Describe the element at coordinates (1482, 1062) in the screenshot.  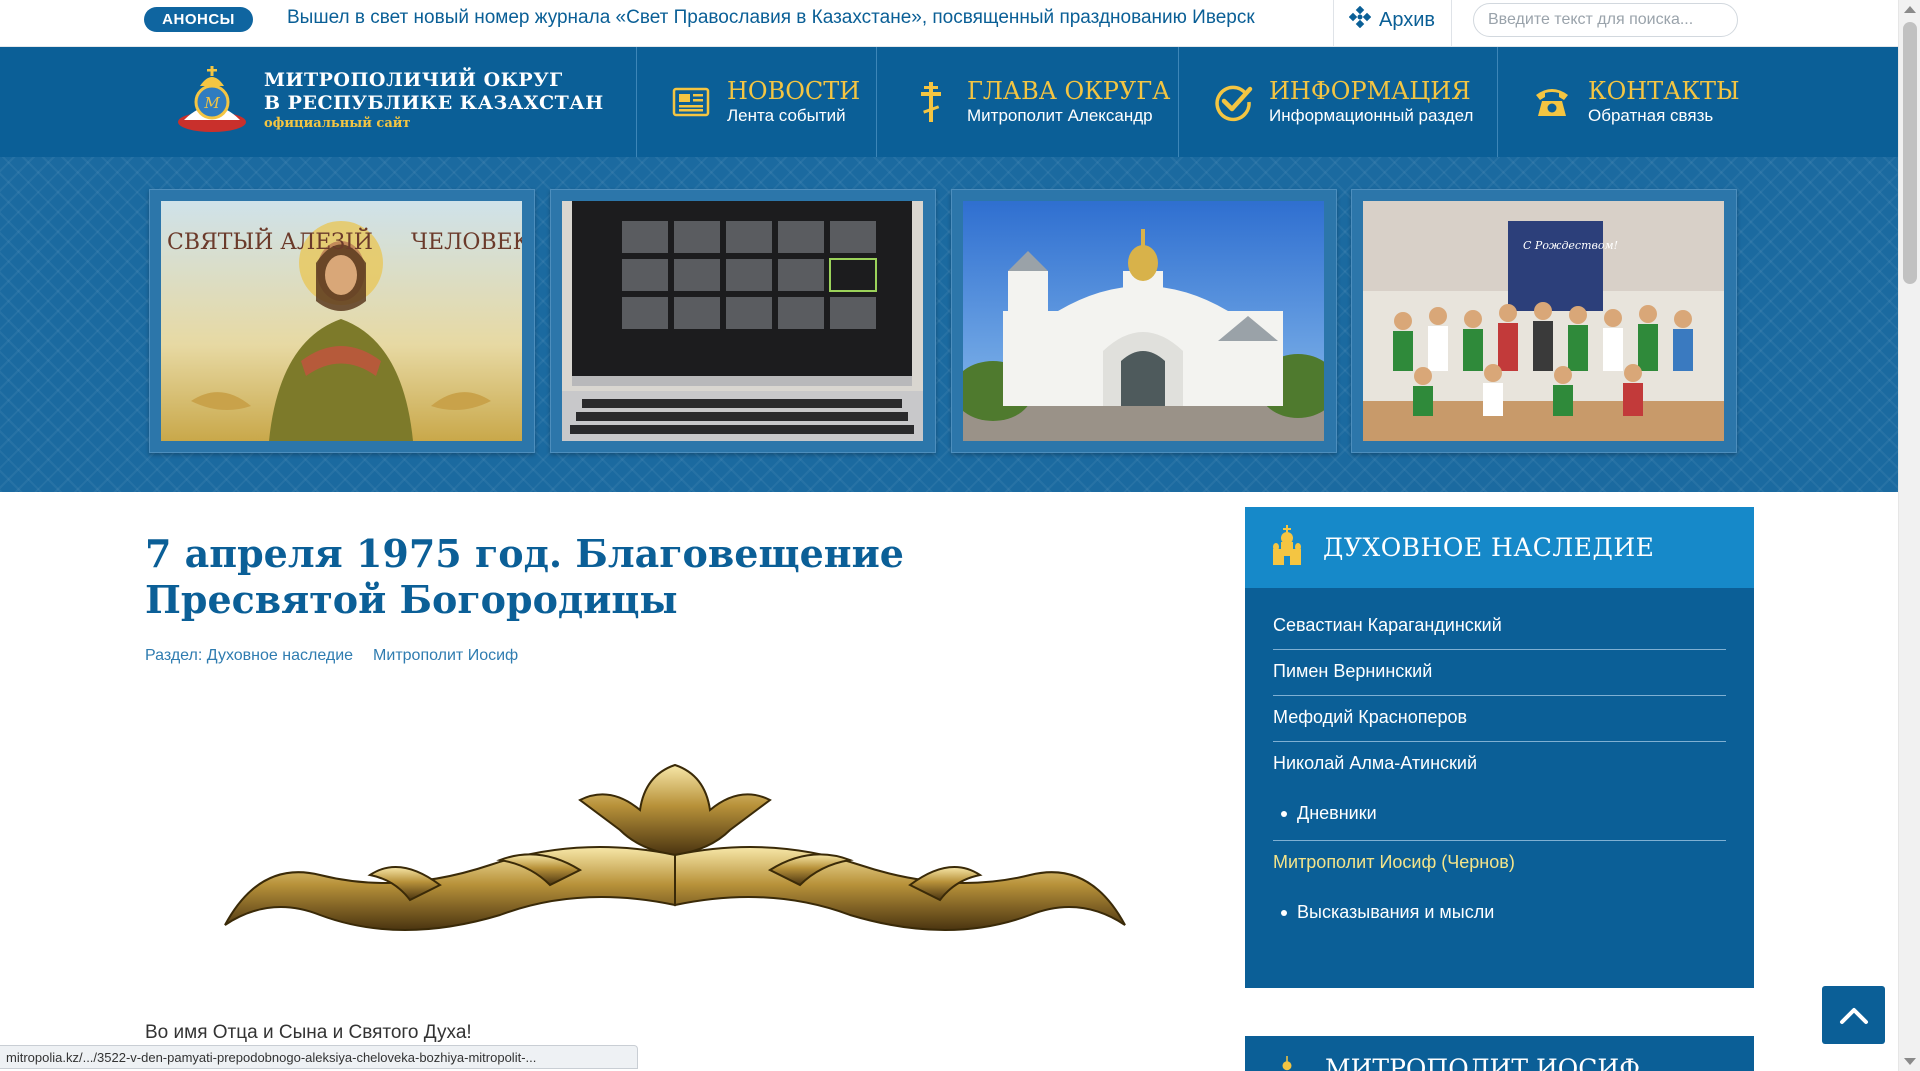
I see `sidebar2-title: МИТРОПОЛИТ ИОСИФ` at that location.